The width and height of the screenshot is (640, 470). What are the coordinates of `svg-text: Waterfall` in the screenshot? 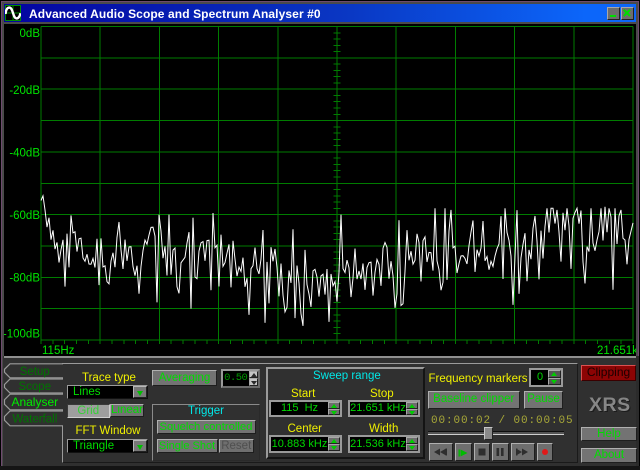 It's located at (34, 419).